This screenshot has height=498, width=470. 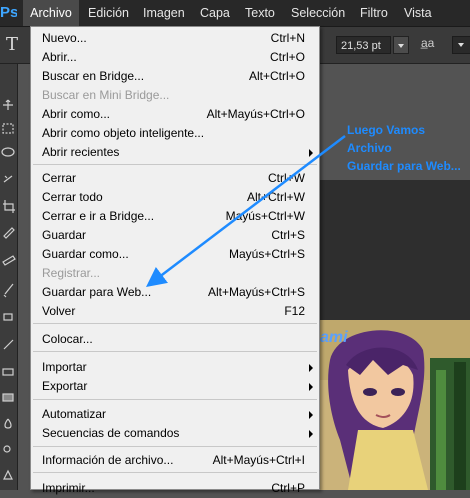 What do you see at coordinates (175, 488) in the screenshot?
I see `menu-item-imprimir: Imprimir... Ctrl+P` at bounding box center [175, 488].